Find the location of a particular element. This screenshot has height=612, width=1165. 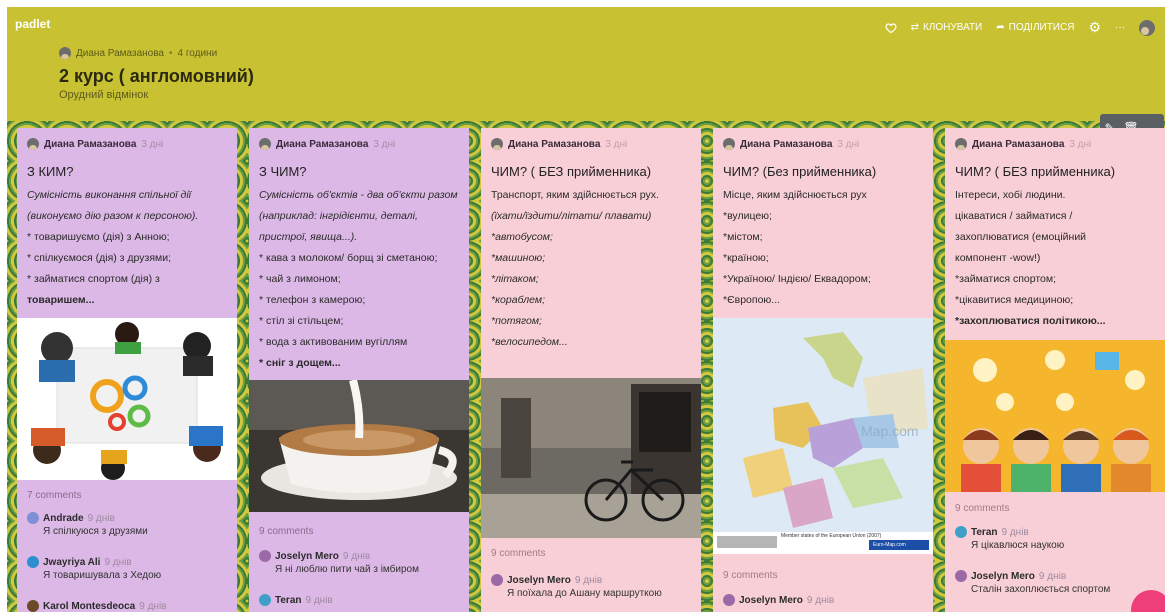

comment: Teran 9 днів Я цікавлюся наукою is located at coordinates (1009, 538).